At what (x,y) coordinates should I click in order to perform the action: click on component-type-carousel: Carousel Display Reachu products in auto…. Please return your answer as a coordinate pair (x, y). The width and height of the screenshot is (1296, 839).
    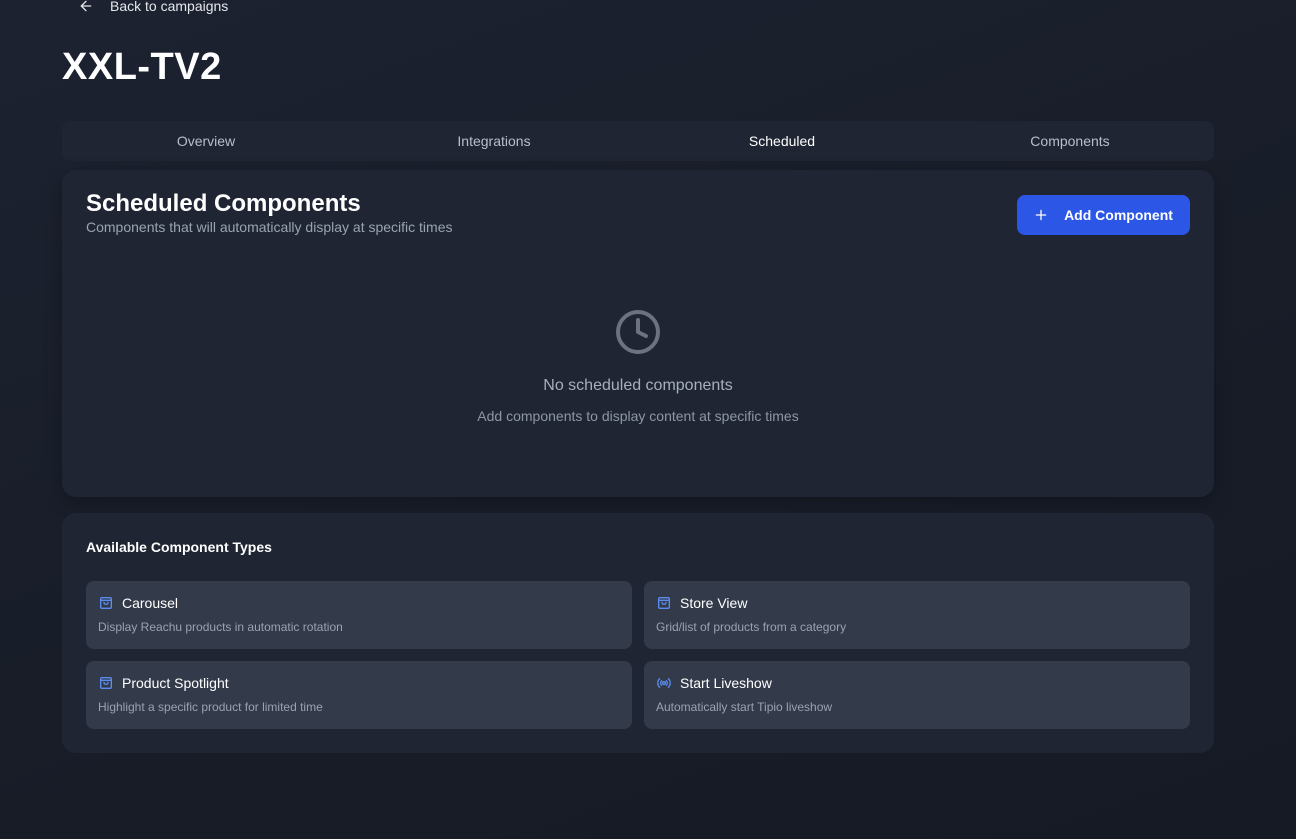
    Looking at the image, I should click on (359, 615).